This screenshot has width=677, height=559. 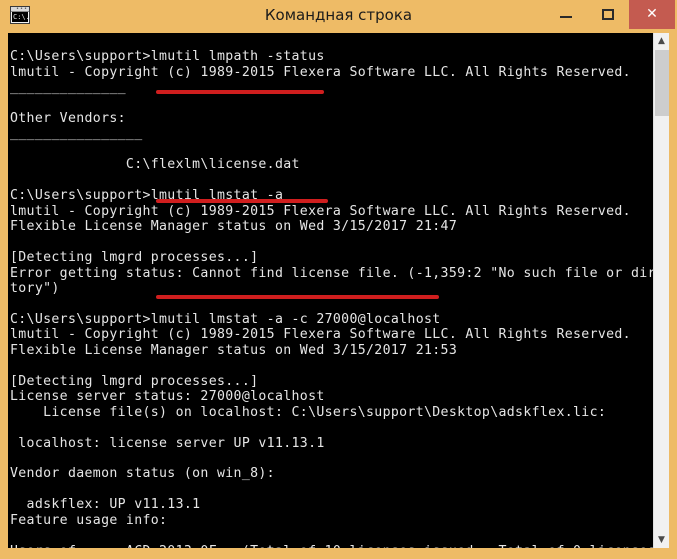 I want to click on scroll-up-arrow-icon: ▲, so click(x=661, y=41).